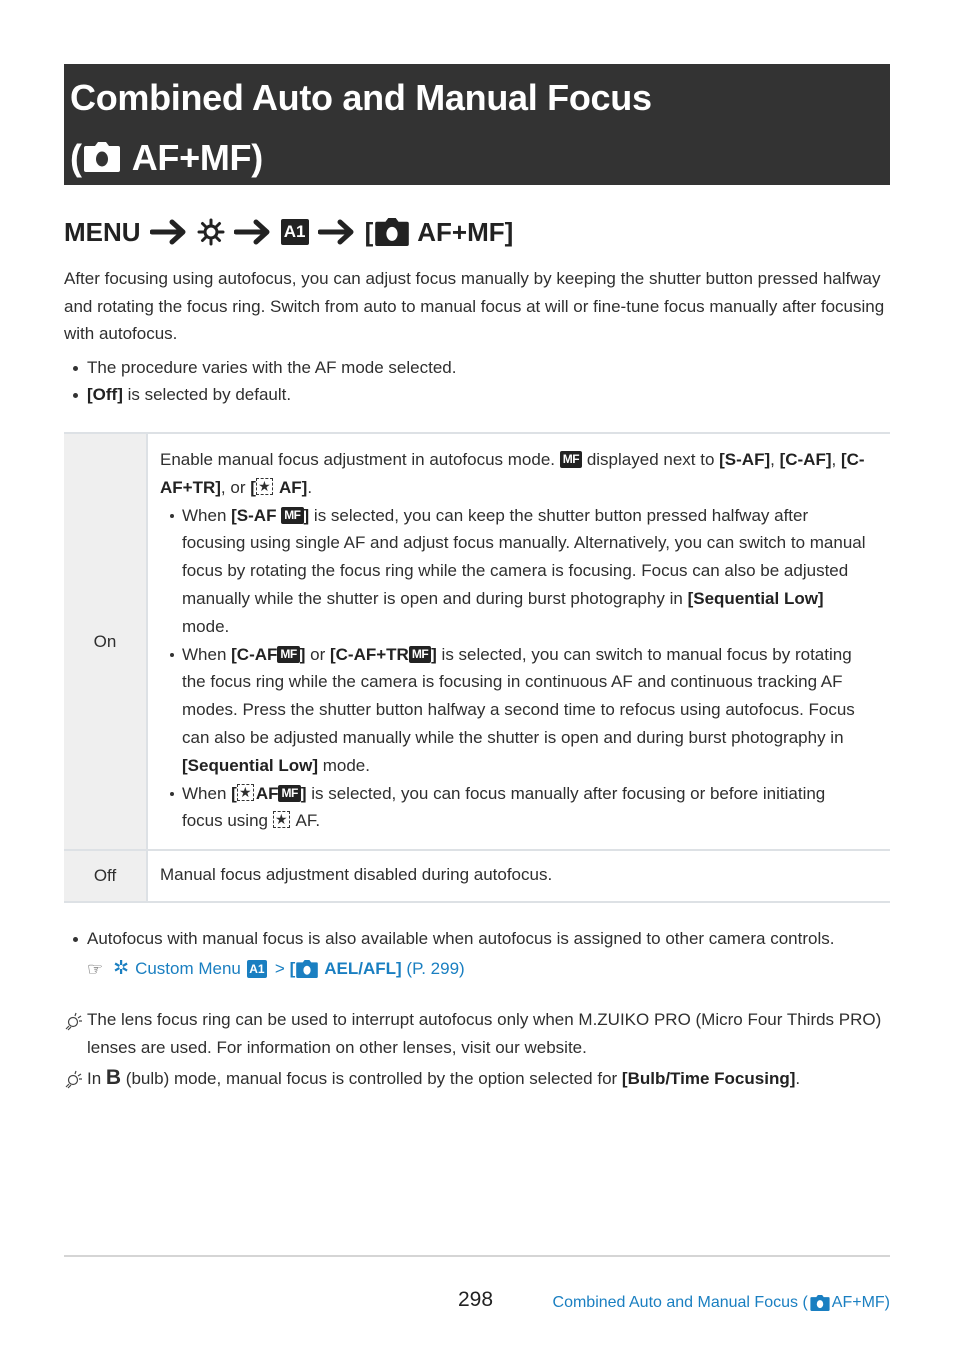 This screenshot has width=954, height=1354. What do you see at coordinates (477, 1256) in the screenshot?
I see `footer-divider` at bounding box center [477, 1256].